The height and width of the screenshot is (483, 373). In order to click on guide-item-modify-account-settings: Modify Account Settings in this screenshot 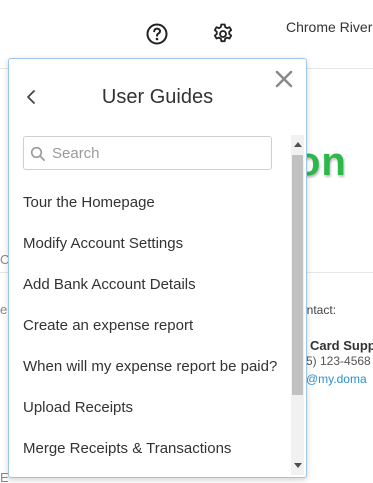, I will do `click(153, 244)`.